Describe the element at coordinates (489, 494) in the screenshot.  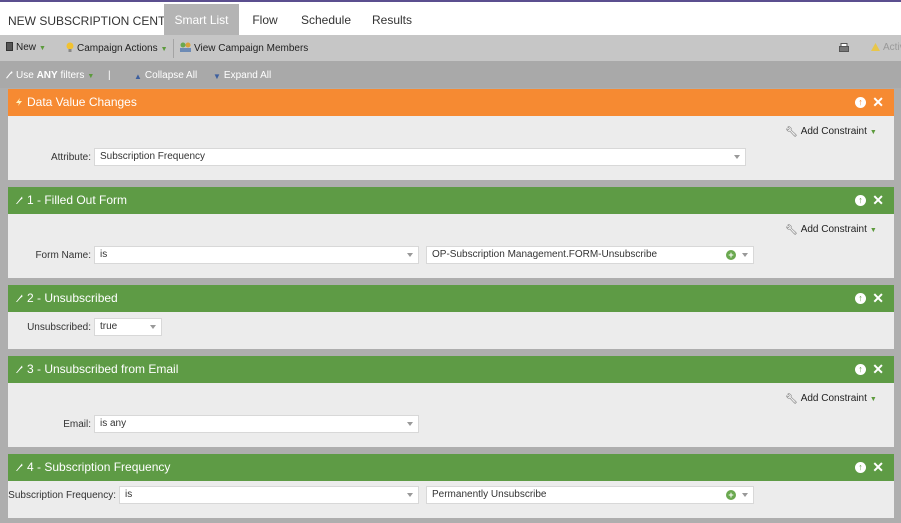
I see `subscription-frequency-value: Permanently Unsubscribe` at that location.